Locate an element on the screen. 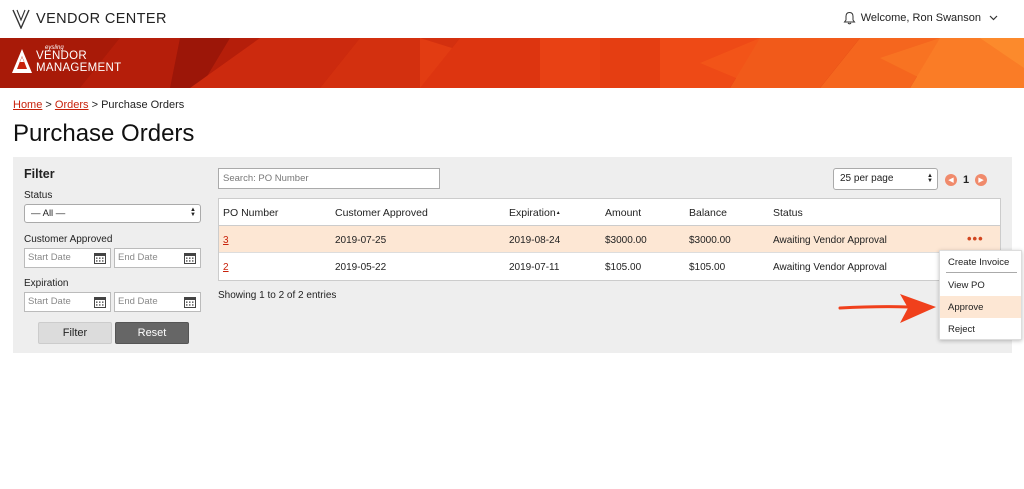  chevron-down-icon is located at coordinates (993, 18).